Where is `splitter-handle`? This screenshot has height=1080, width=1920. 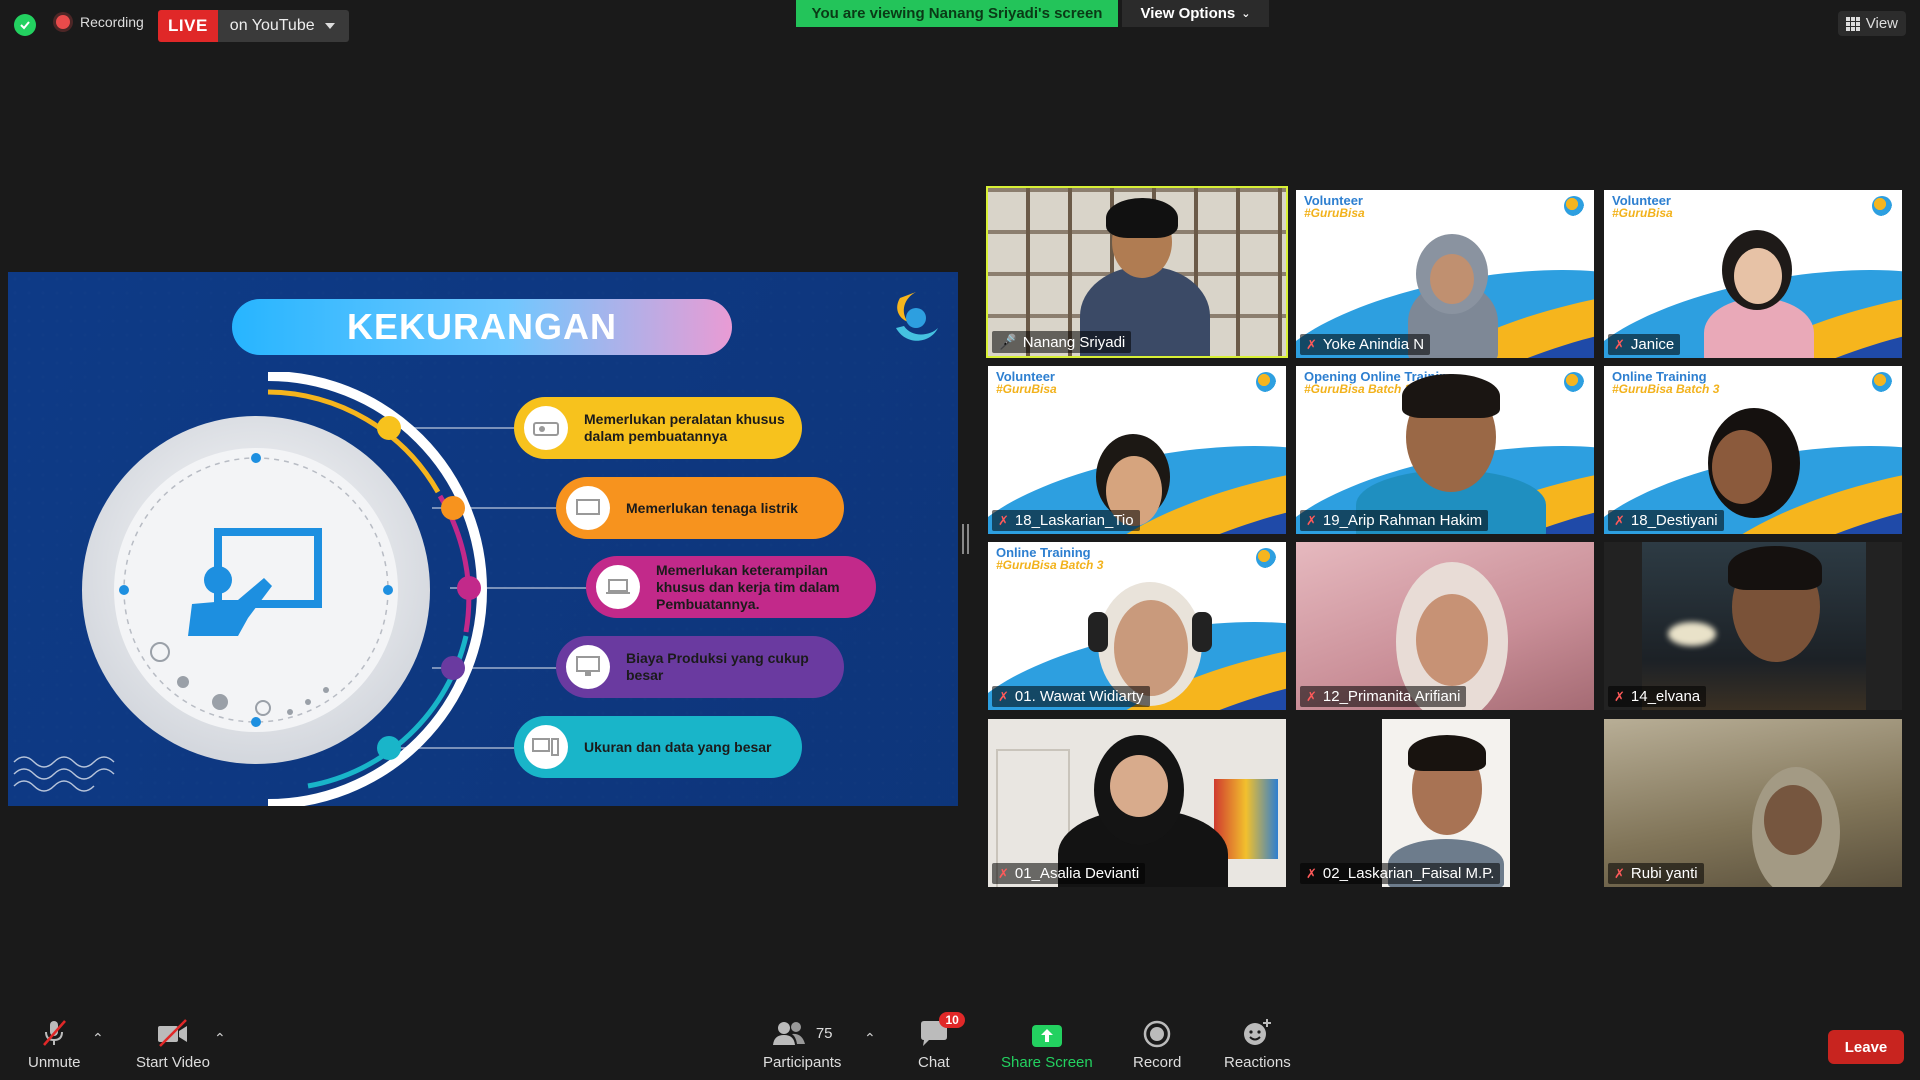
splitter-handle is located at coordinates (965, 539).